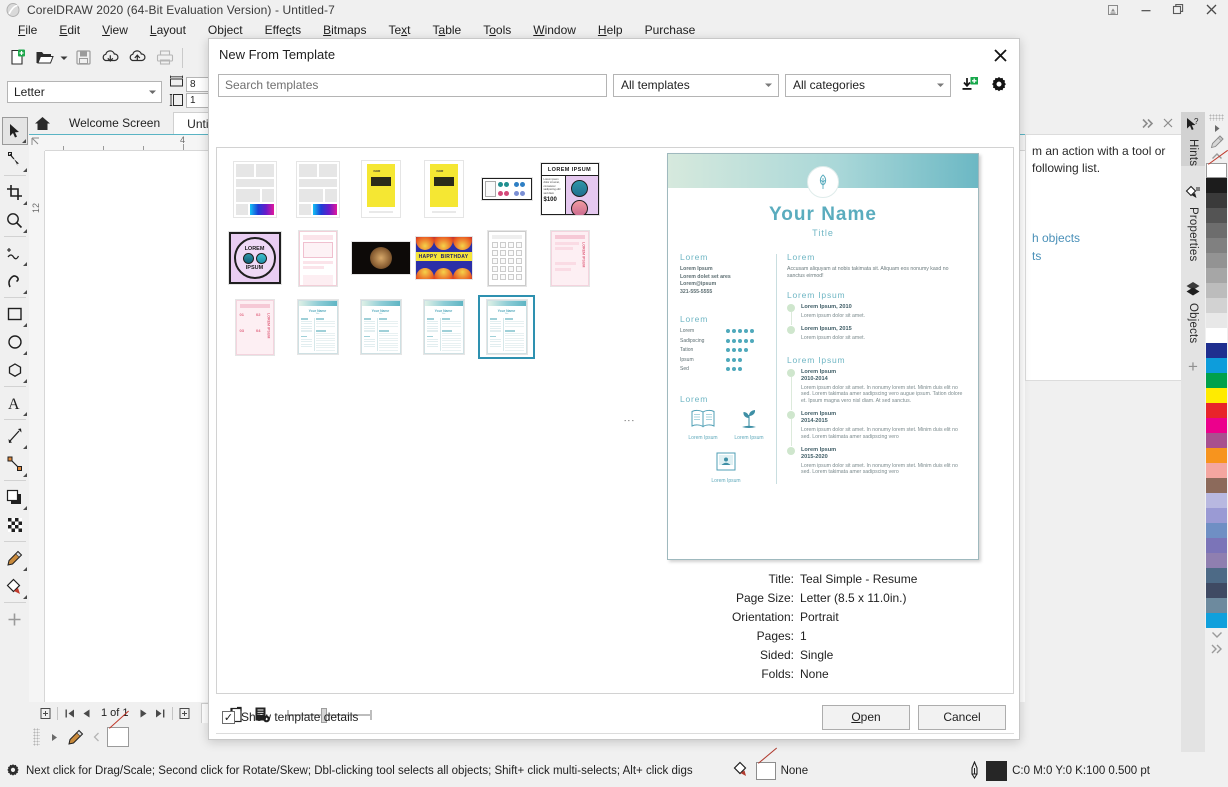 This screenshot has width=1228, height=787. What do you see at coordinates (1148, 123) in the screenshot?
I see `collapse-right-icon` at bounding box center [1148, 123].